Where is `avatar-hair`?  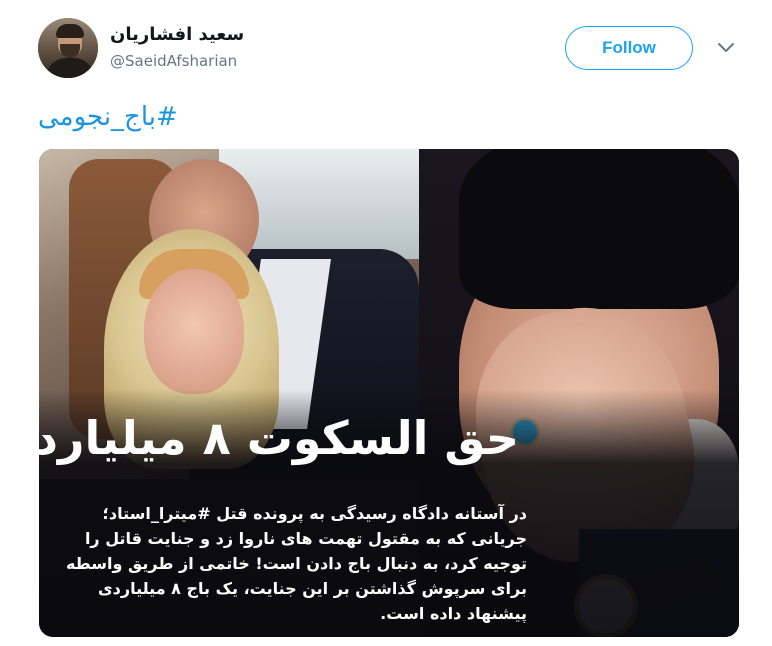 avatar-hair is located at coordinates (70, 31).